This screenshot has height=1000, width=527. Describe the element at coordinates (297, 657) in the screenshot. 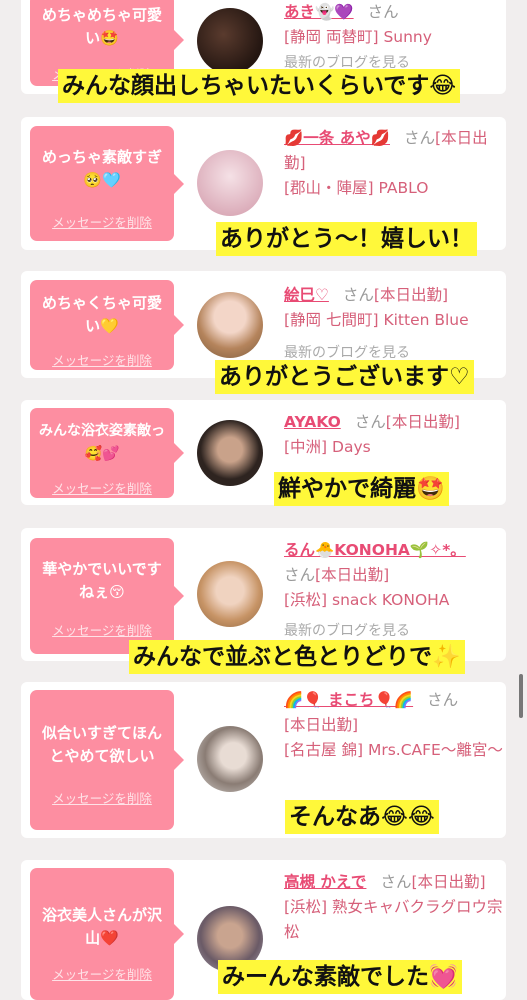

I see `caption: みんなで並ぶと色とりどりで✨` at that location.